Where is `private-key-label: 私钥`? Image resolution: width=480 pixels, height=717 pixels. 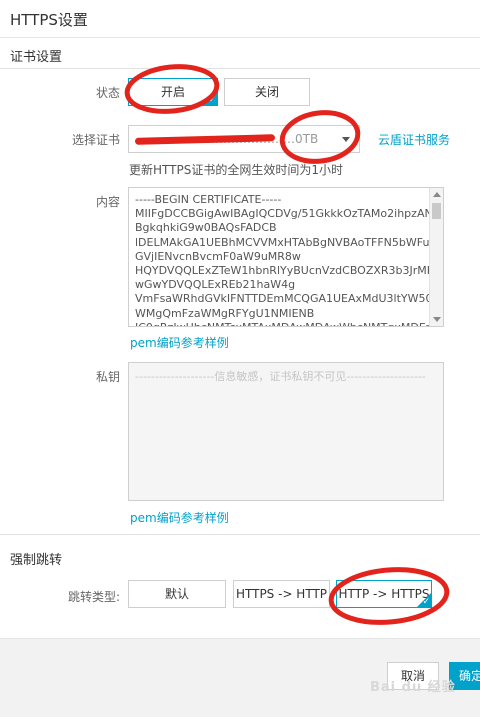
private-key-label: 私钥 is located at coordinates (107, 377).